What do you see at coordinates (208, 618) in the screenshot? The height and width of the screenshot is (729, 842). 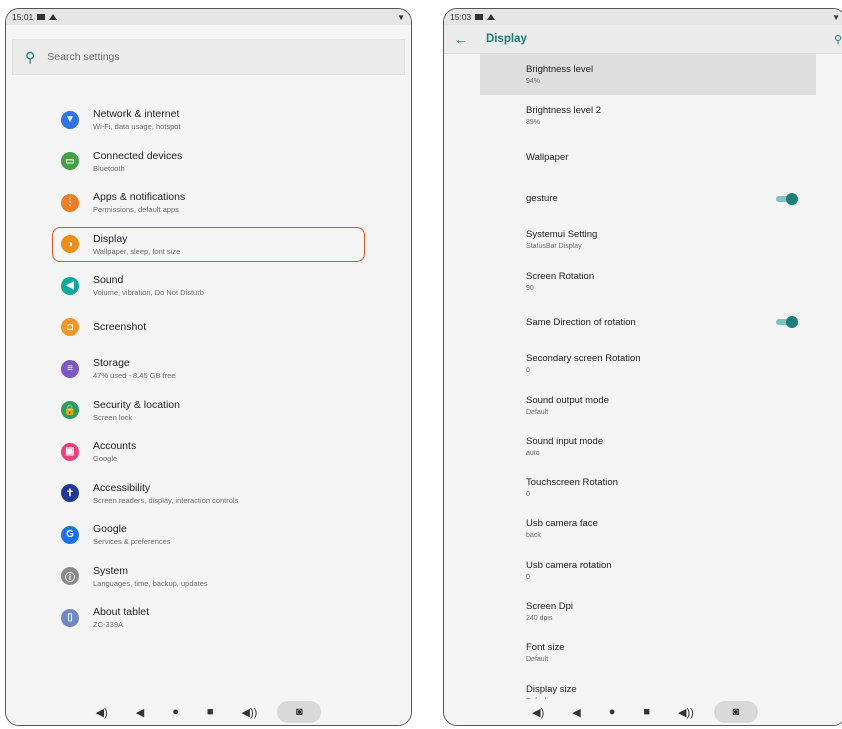 I see `settings-item-about-tablet: ▯ About tablet ZC-339A` at bounding box center [208, 618].